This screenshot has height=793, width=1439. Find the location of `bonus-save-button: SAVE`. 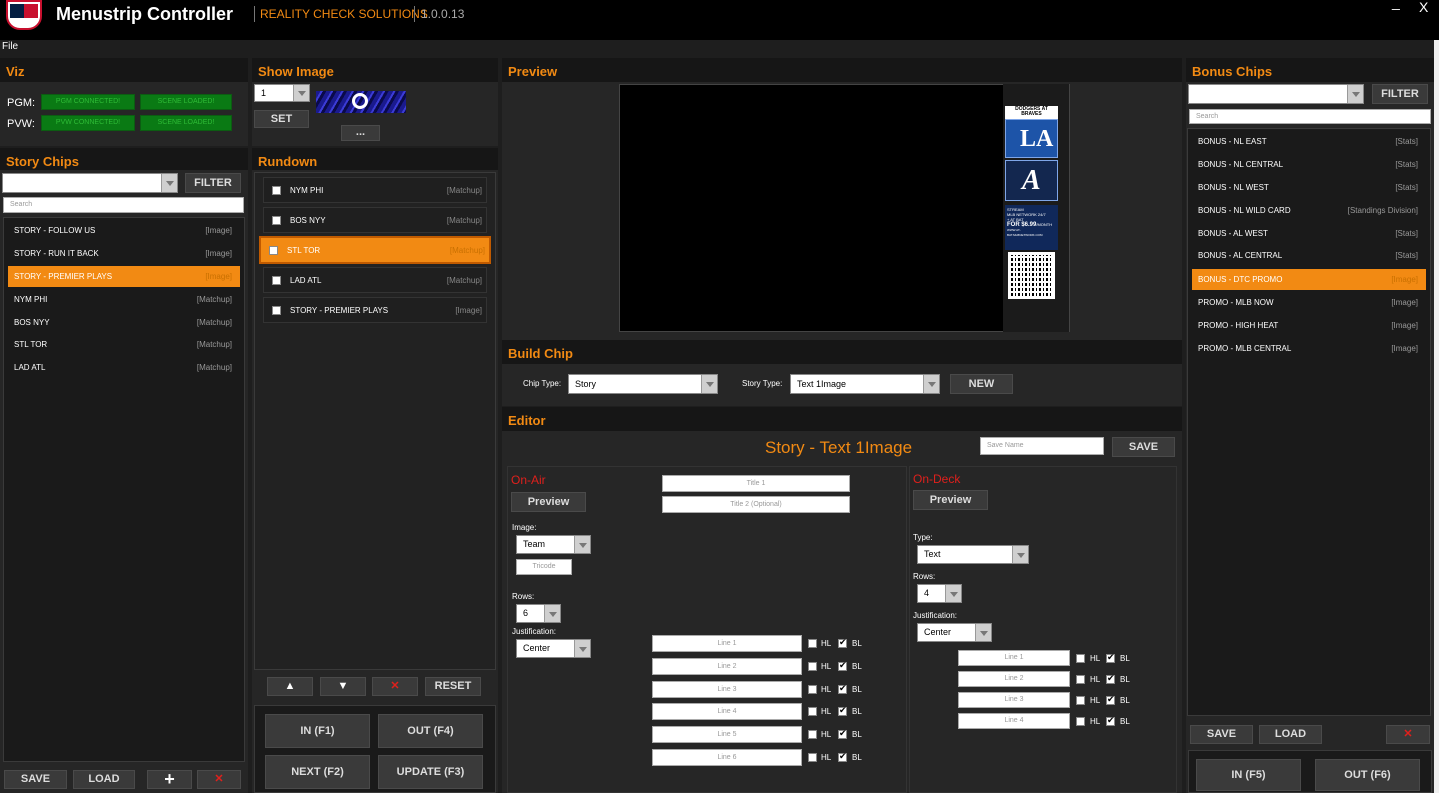

bonus-save-button: SAVE is located at coordinates (1221, 734).